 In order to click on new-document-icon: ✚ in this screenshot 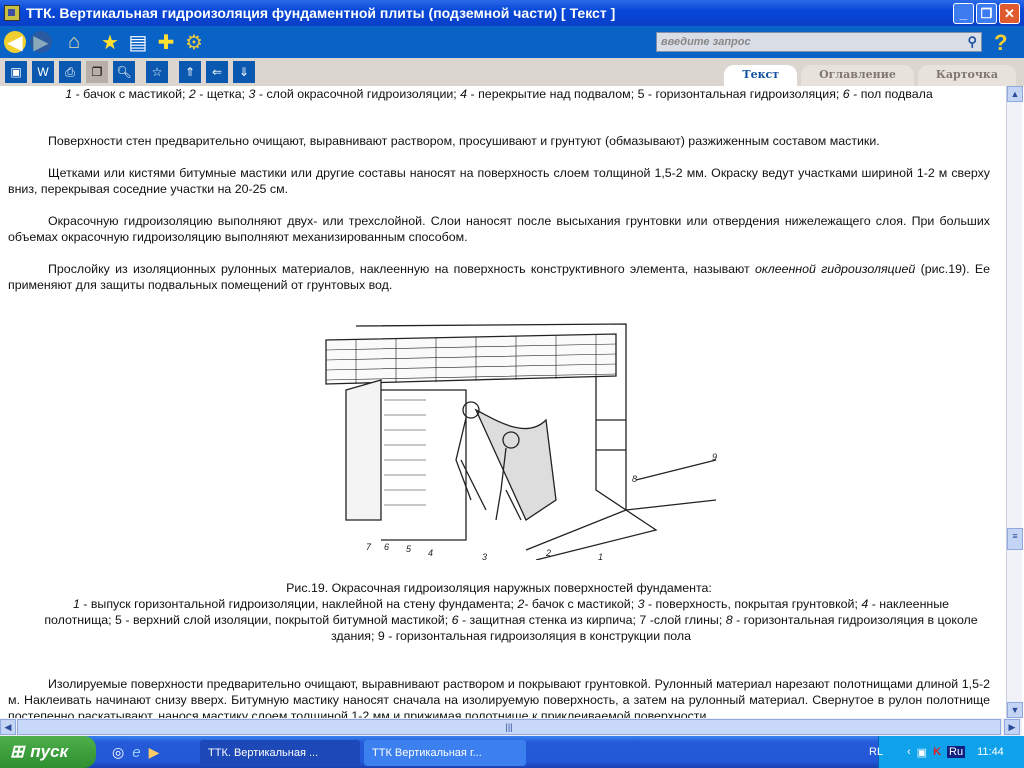, I will do `click(166, 42)`.